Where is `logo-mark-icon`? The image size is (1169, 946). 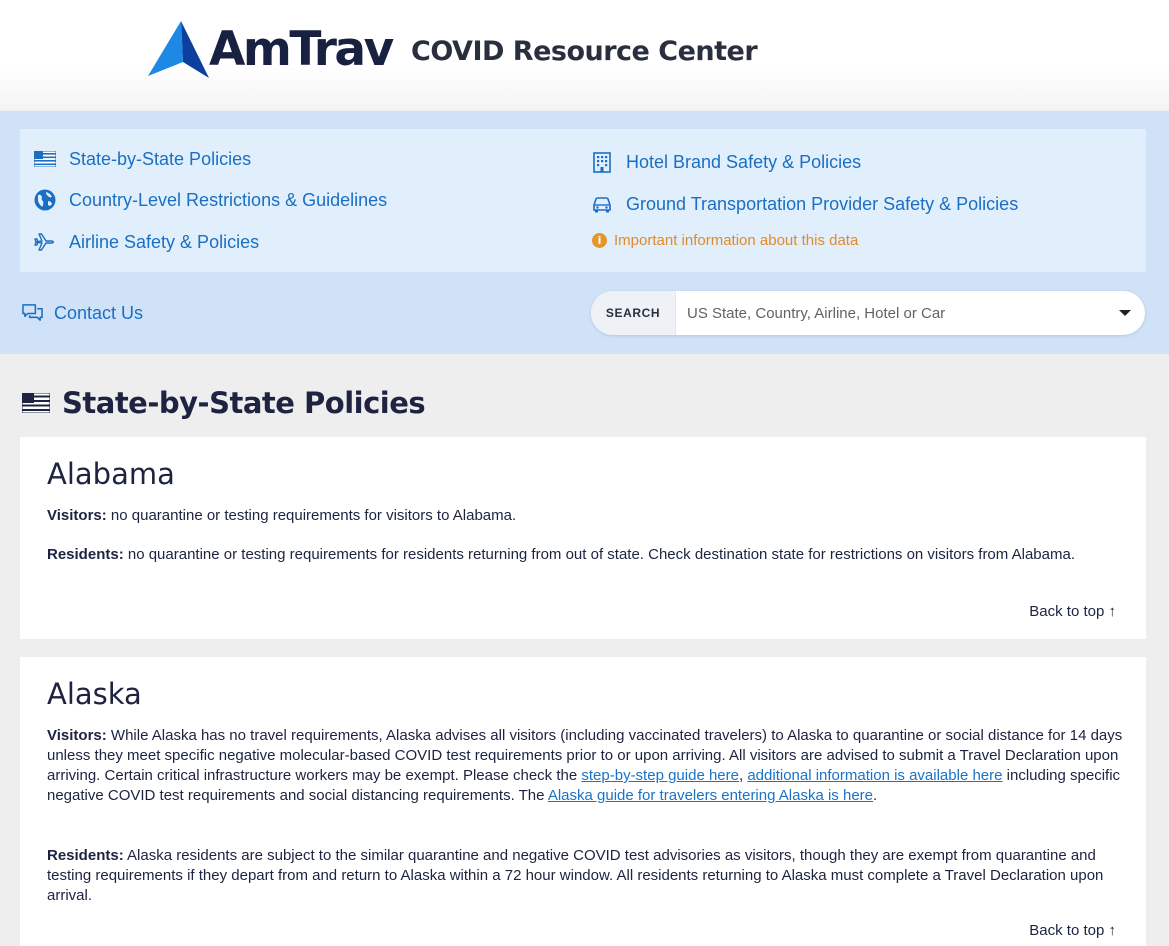
logo-mark-icon is located at coordinates (178, 49).